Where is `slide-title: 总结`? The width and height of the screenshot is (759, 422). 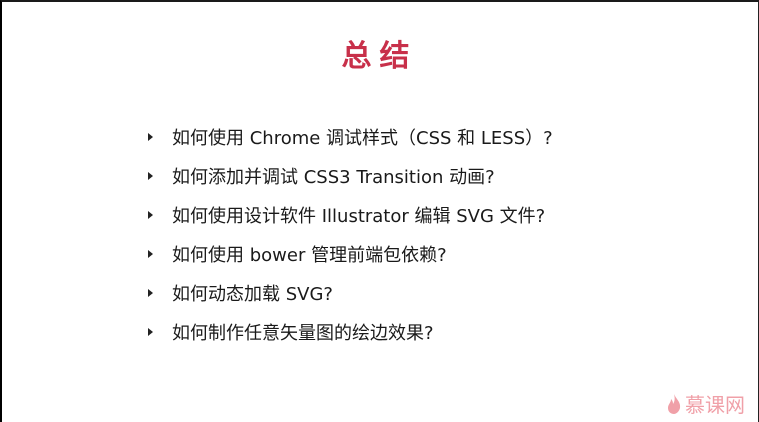
slide-title: 总结 is located at coordinates (379, 56).